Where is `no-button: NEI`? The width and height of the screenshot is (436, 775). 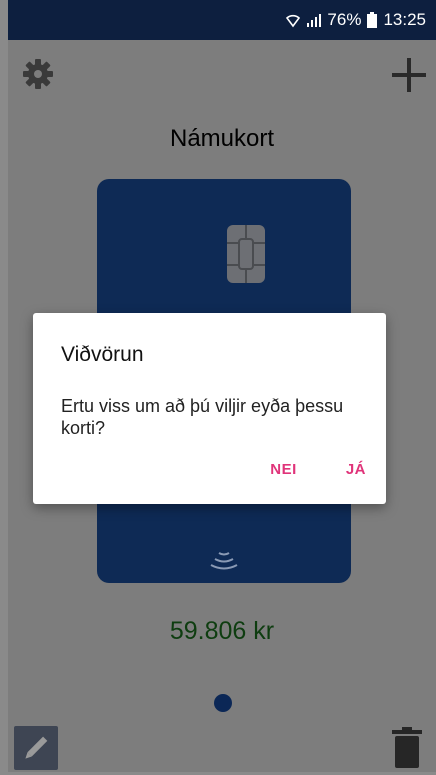 no-button: NEI is located at coordinates (283, 469).